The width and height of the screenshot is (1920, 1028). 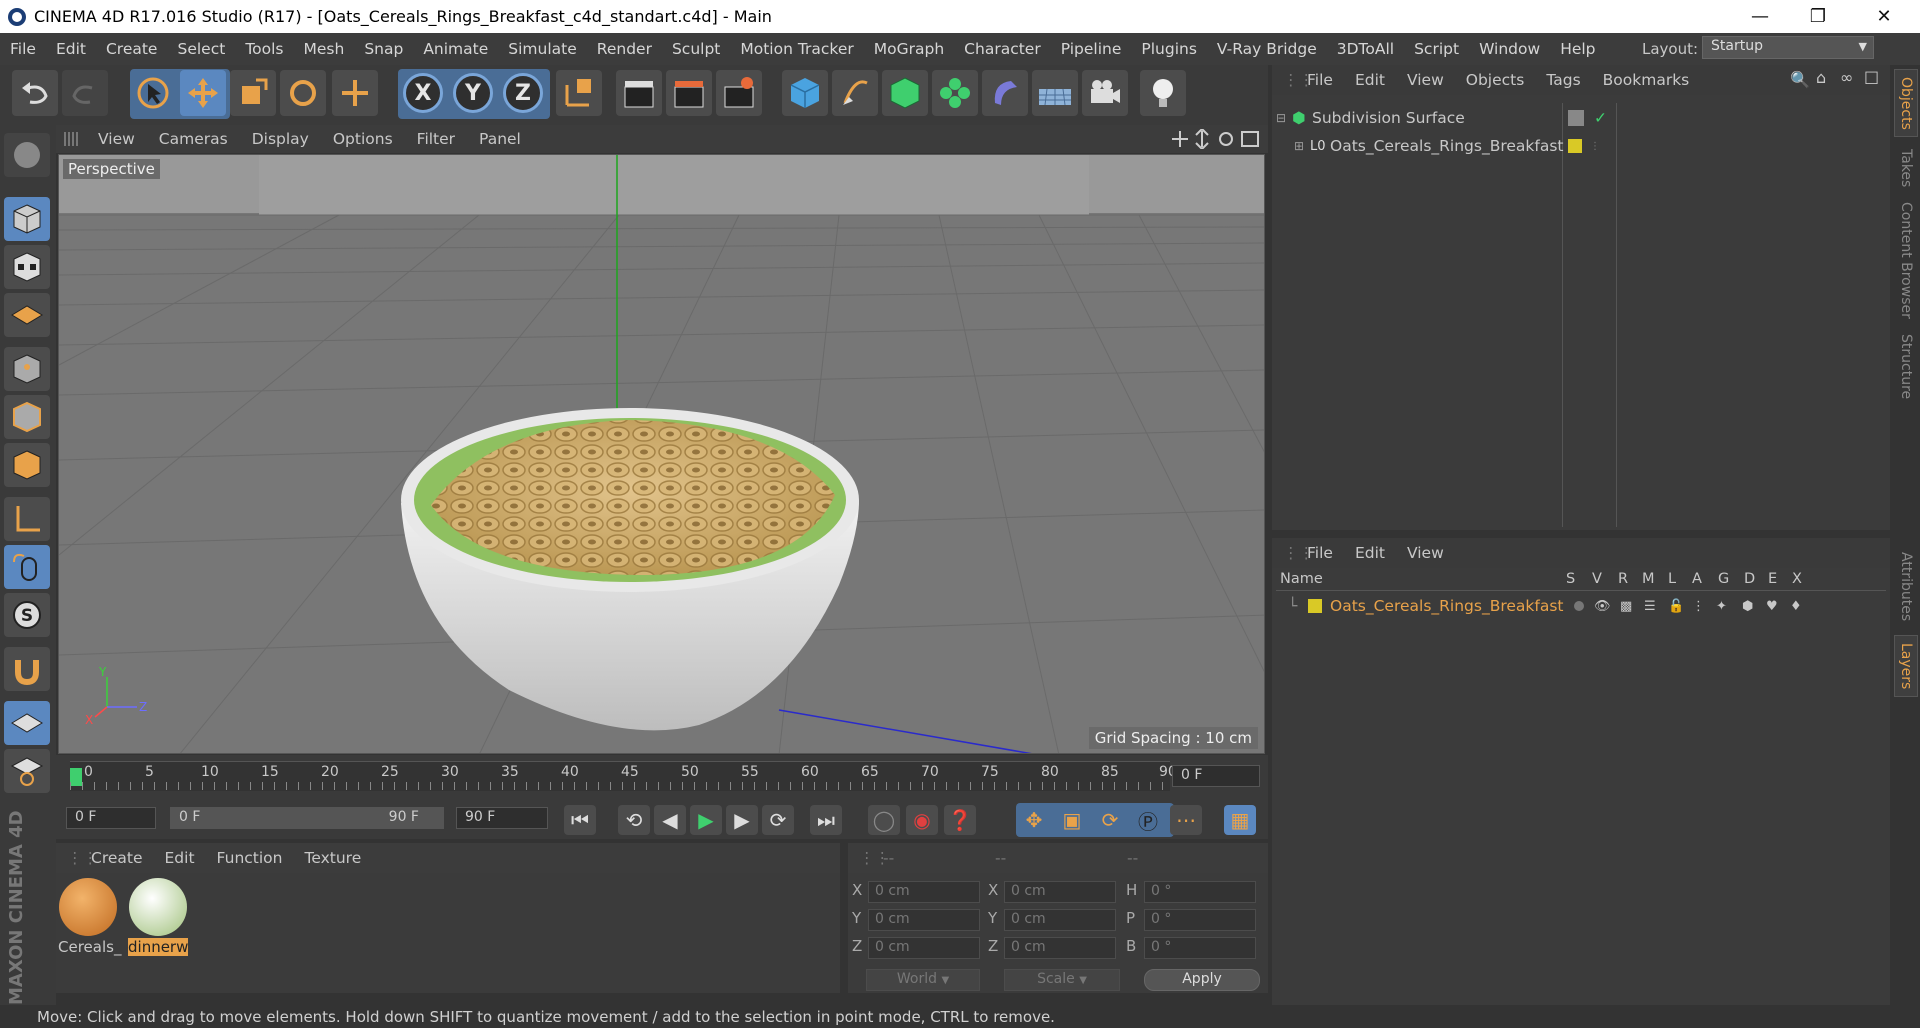 What do you see at coordinates (1240, 820) in the screenshot?
I see `timeline-window-button: ▦` at bounding box center [1240, 820].